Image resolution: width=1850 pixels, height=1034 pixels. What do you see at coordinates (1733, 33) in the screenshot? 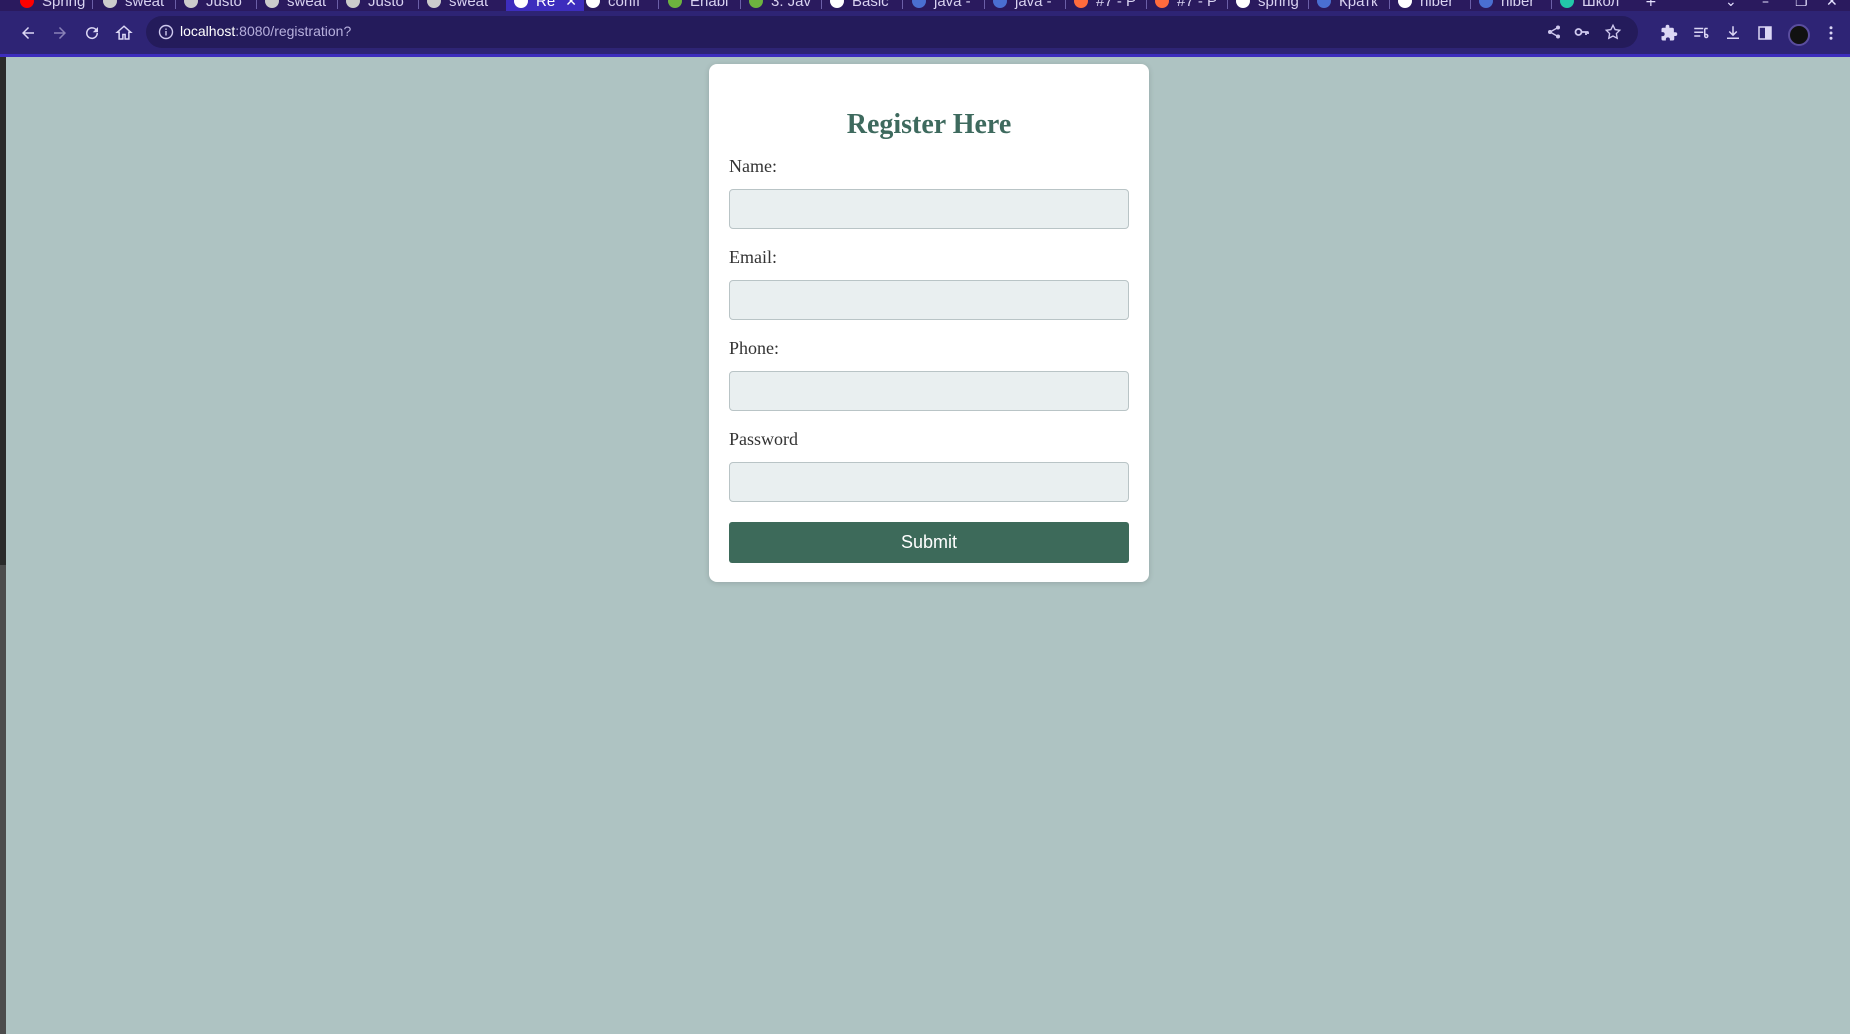
I see `download-icon` at bounding box center [1733, 33].